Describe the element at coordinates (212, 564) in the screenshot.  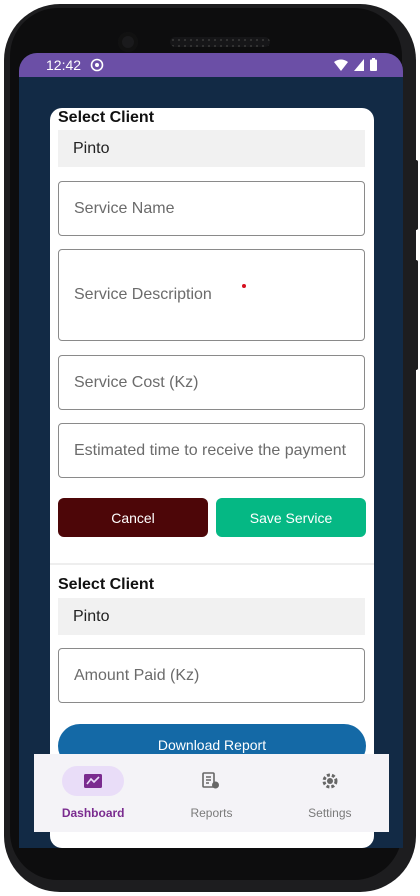
I see `section-divider` at that location.